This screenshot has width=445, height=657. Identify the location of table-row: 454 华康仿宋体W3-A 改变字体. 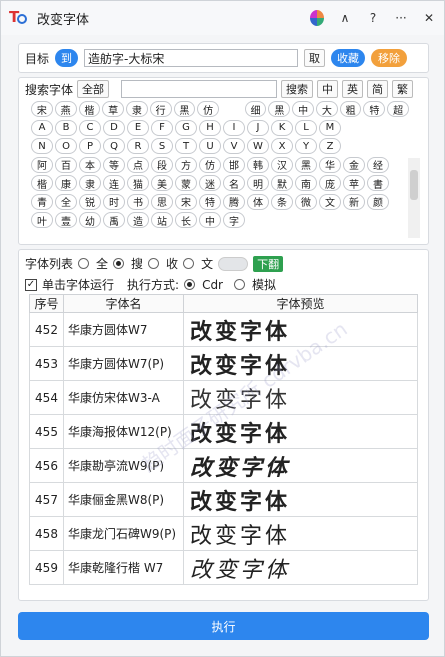
(223, 397).